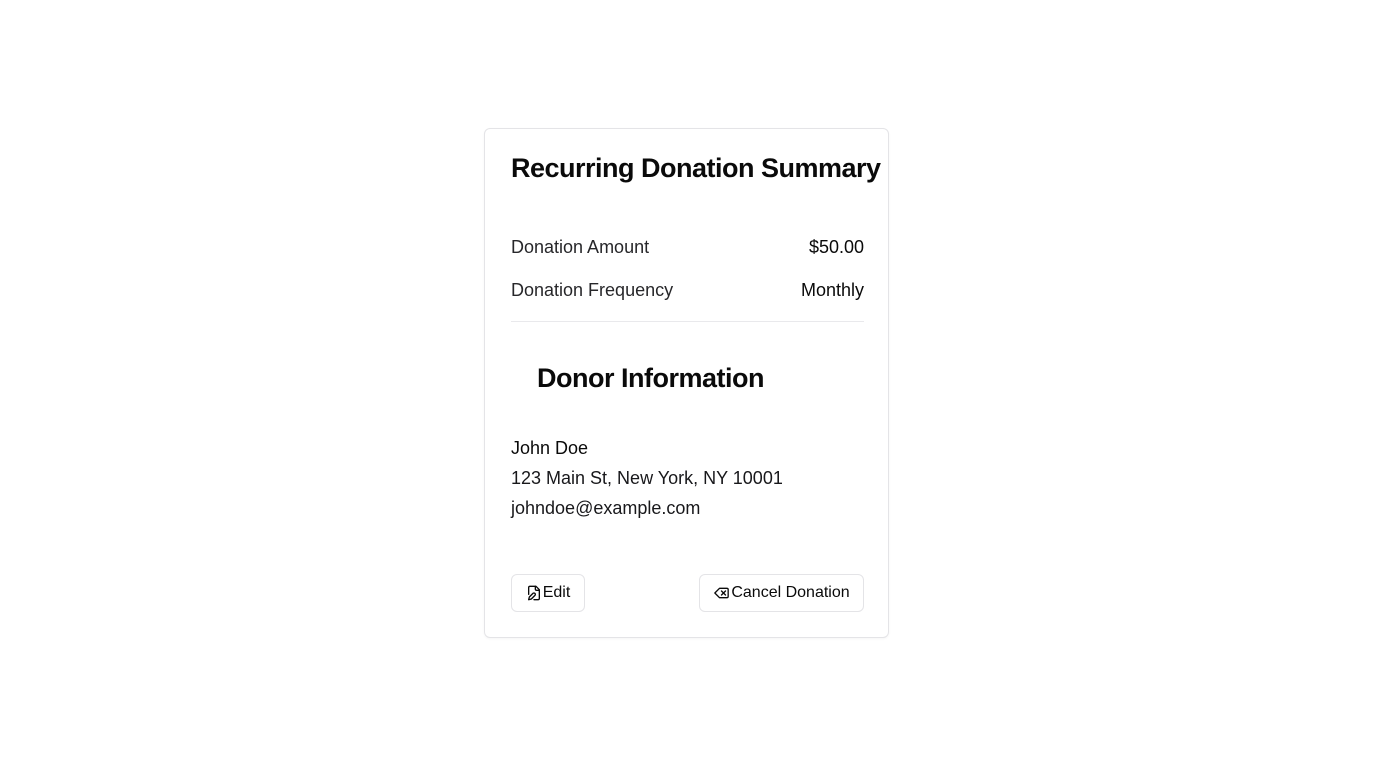  What do you see at coordinates (836, 246) in the screenshot?
I see `donation-amount-value: $50.00` at bounding box center [836, 246].